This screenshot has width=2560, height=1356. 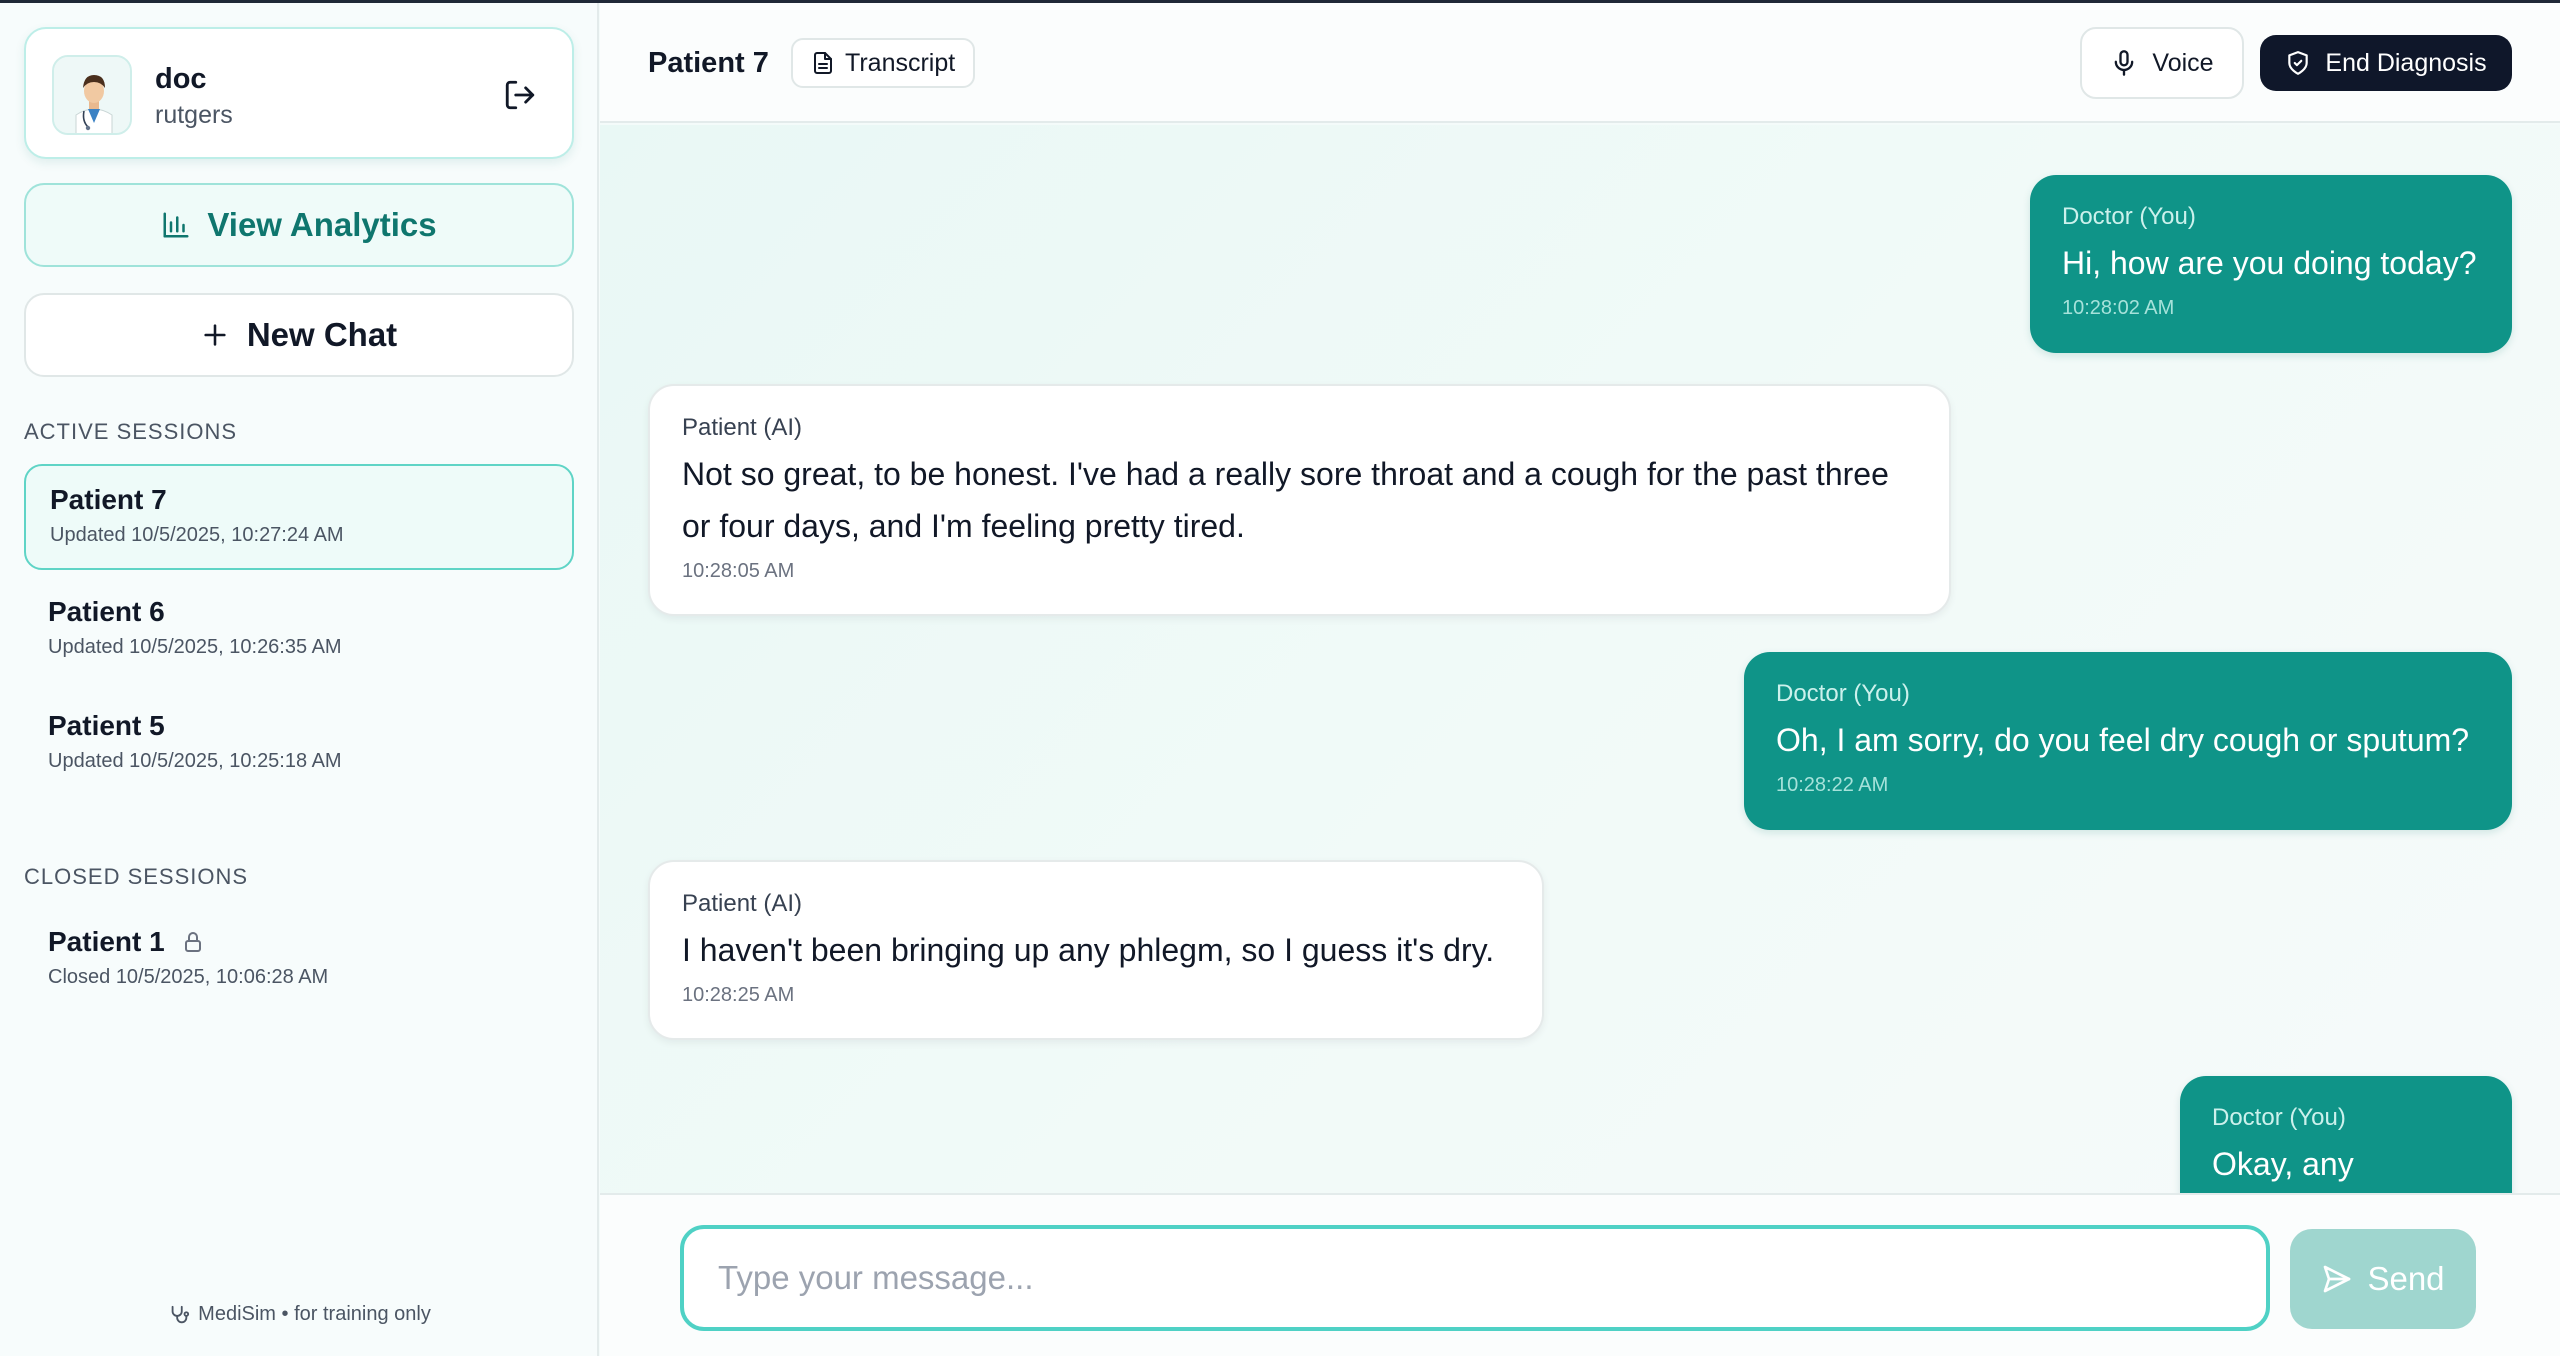 I want to click on voice-label: Voice, so click(x=2183, y=62).